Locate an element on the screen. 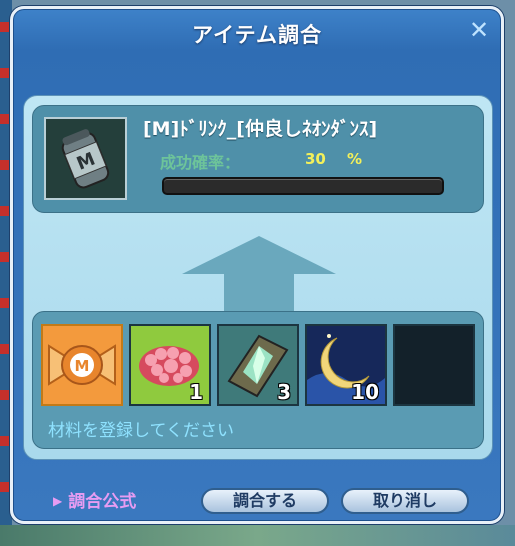 The image size is (515, 546). cancel-button: 取り消し is located at coordinates (405, 501).